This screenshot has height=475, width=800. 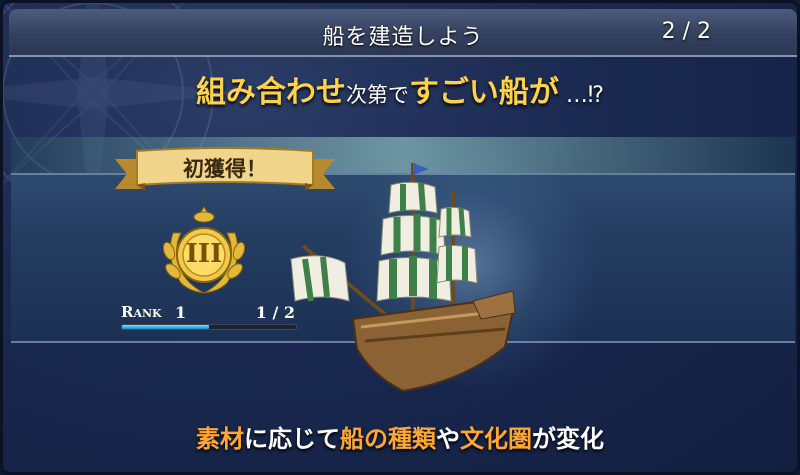 I want to click on footer-part-2: に応じて, so click(x=292, y=439).